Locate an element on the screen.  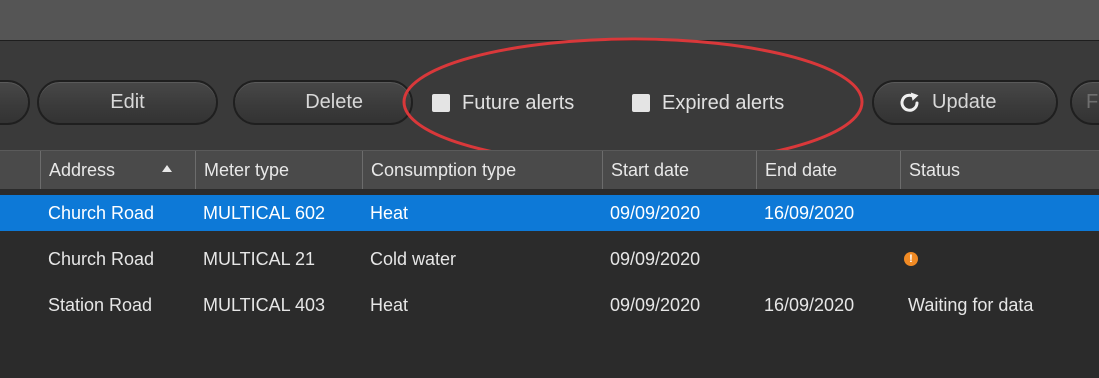
cell-address: Station Road is located at coordinates (100, 305).